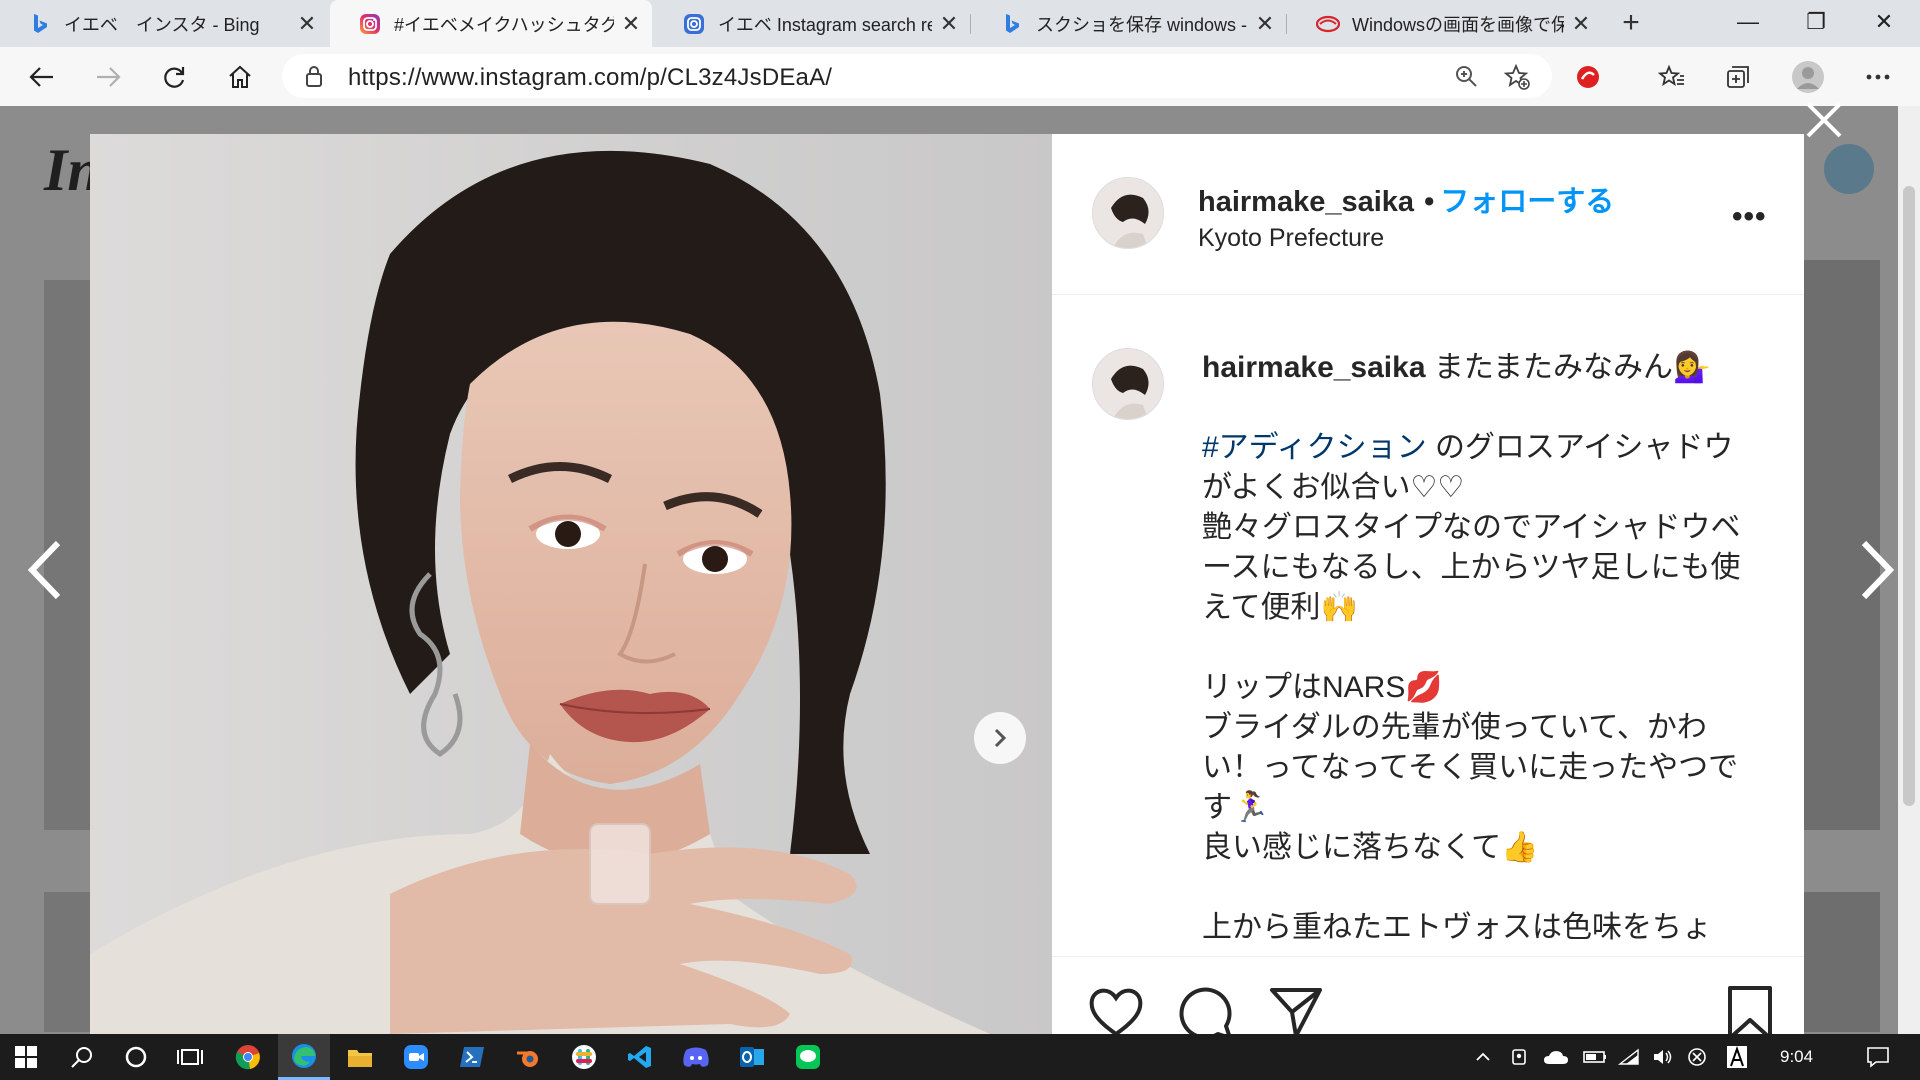  I want to click on browser-tab-bing-2: スクショを保存 windows - Bin ✕, so click(1129, 23).